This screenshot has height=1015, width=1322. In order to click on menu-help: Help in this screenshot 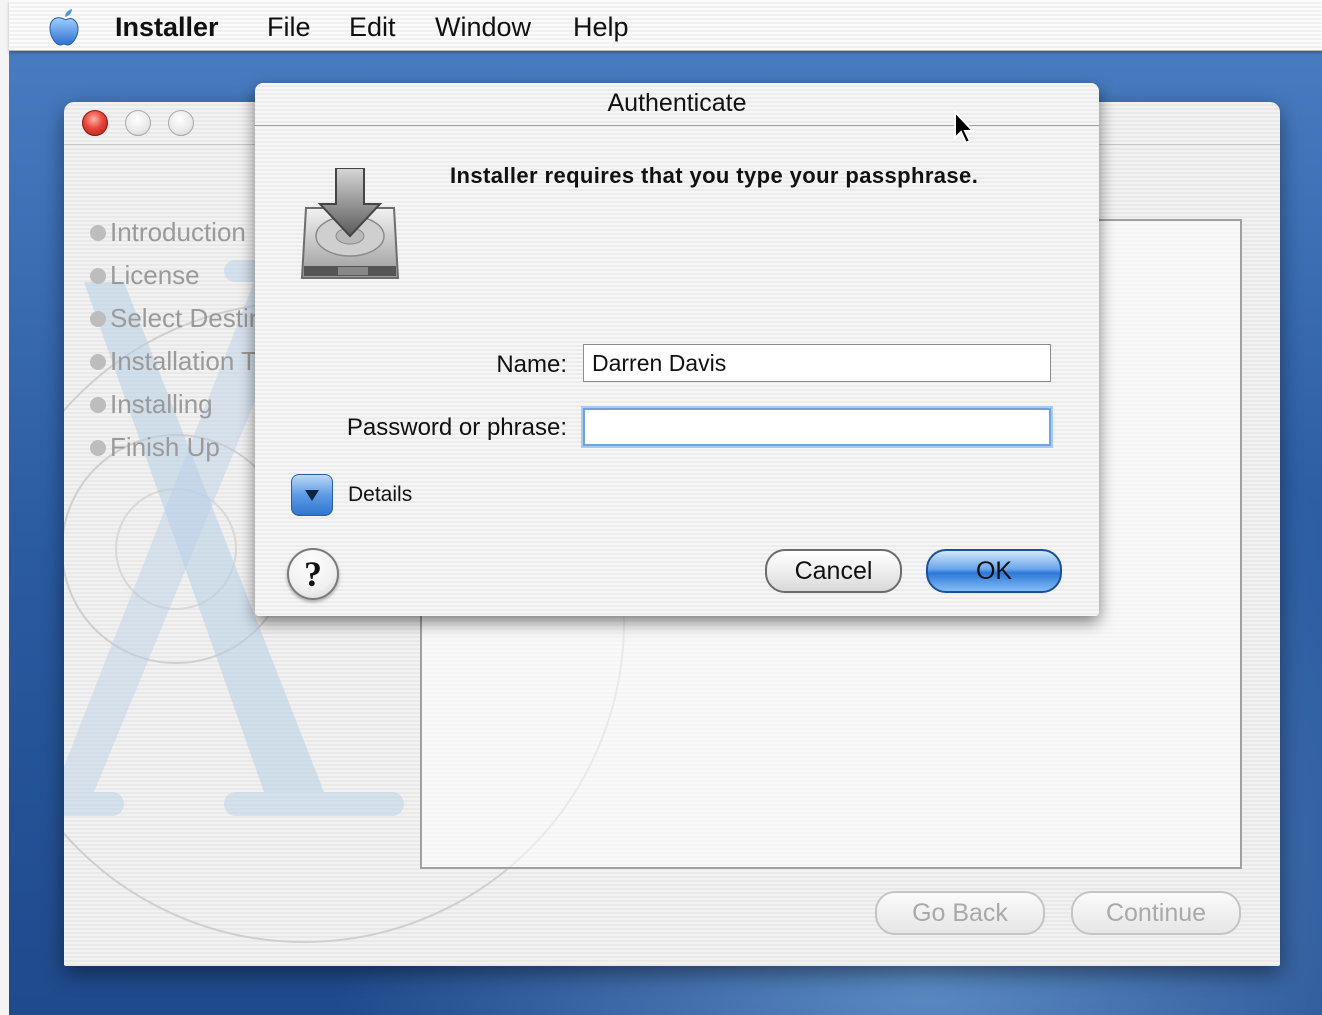, I will do `click(601, 27)`.